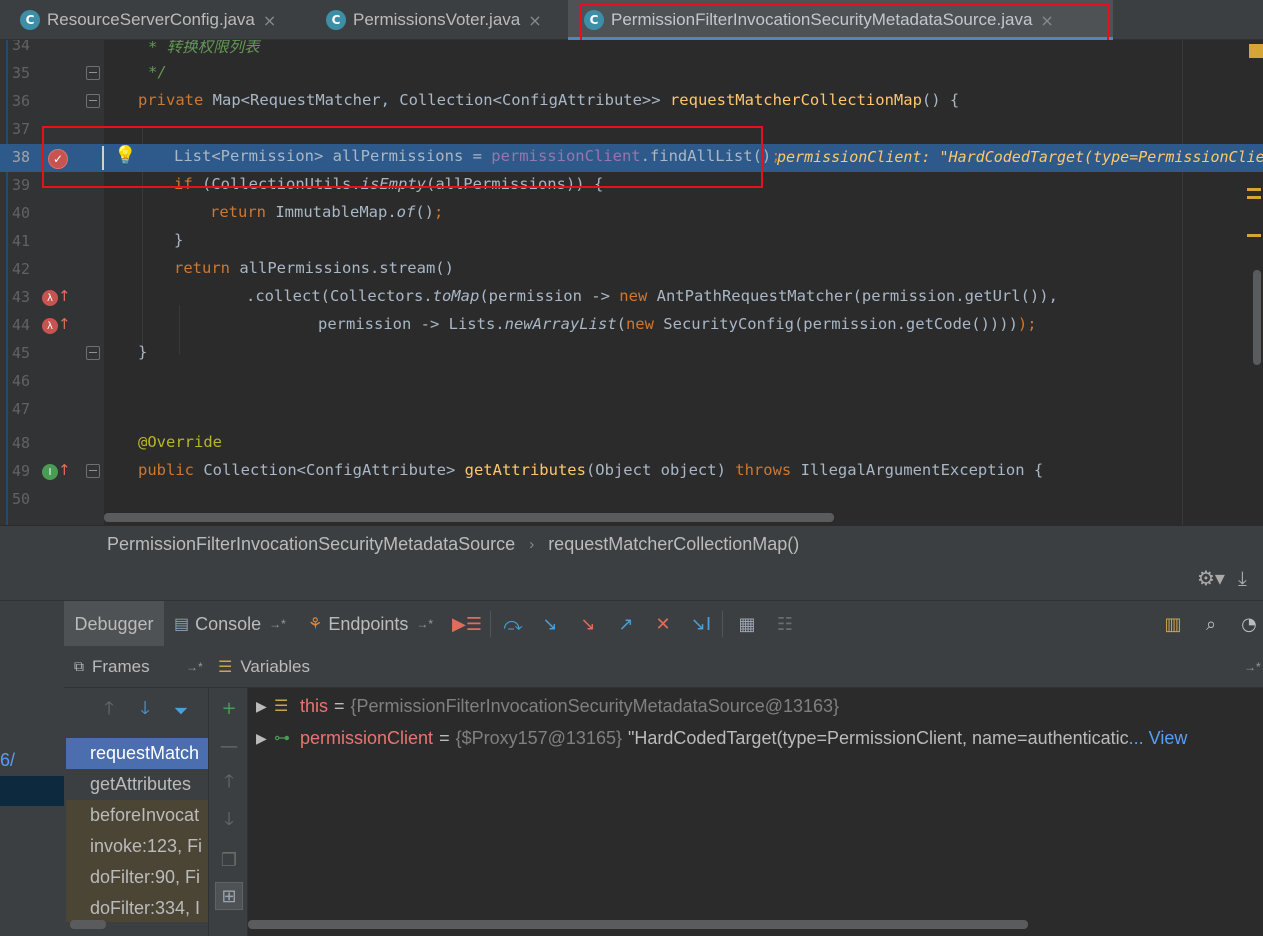  What do you see at coordinates (673, 544) in the screenshot?
I see `breadcrumb-method: requestMatcherCollectionMap()` at bounding box center [673, 544].